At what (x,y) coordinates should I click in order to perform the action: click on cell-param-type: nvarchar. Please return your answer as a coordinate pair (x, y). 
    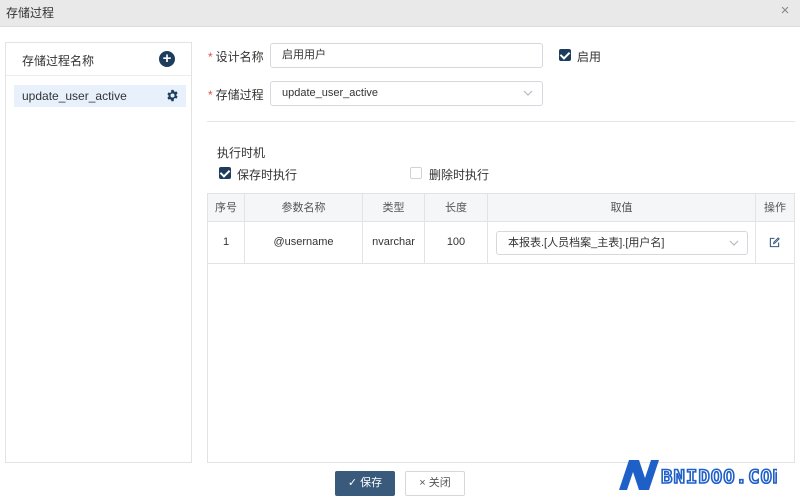
    Looking at the image, I should click on (394, 243).